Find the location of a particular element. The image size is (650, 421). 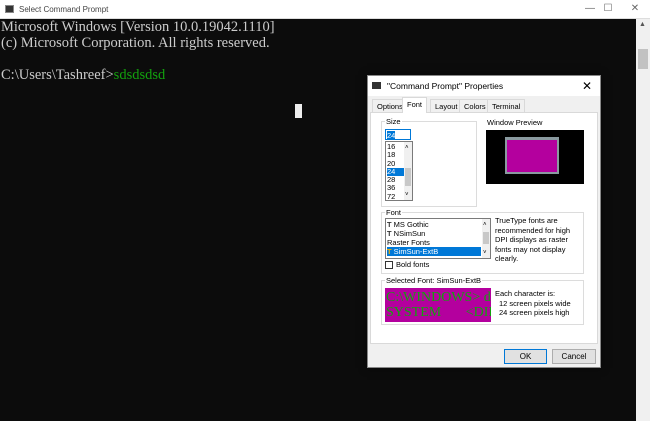

font-option-label: Raster Fonts is located at coordinates (408, 242).